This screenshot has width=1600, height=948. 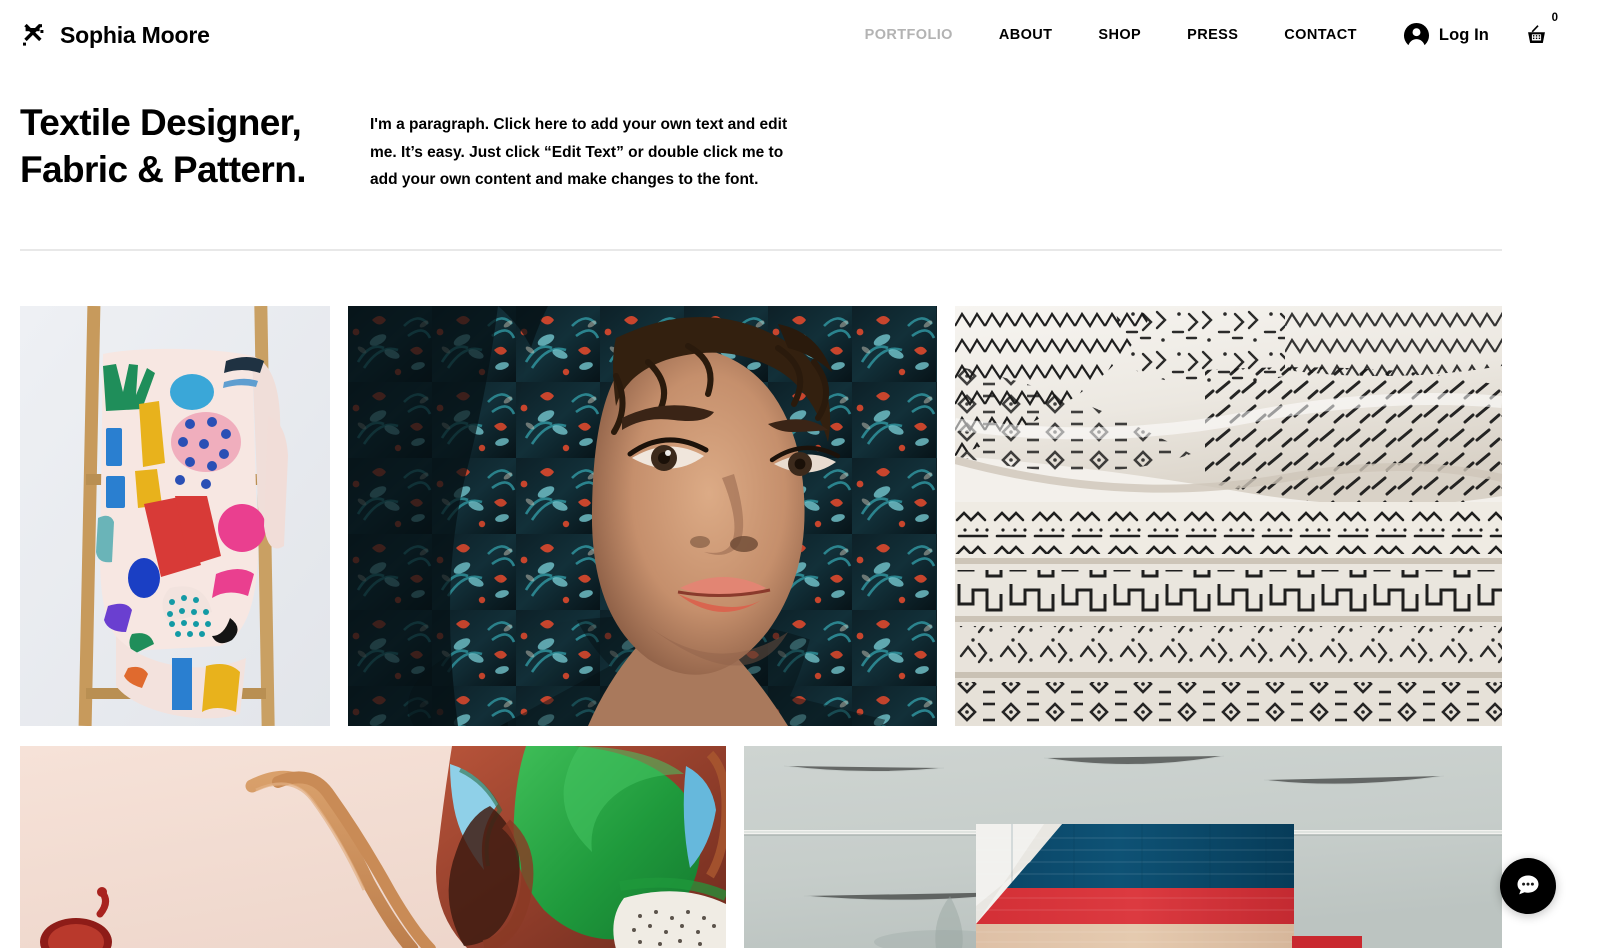 What do you see at coordinates (163, 169) in the screenshot?
I see `page-title-line-2: Fabric & Pattern.` at bounding box center [163, 169].